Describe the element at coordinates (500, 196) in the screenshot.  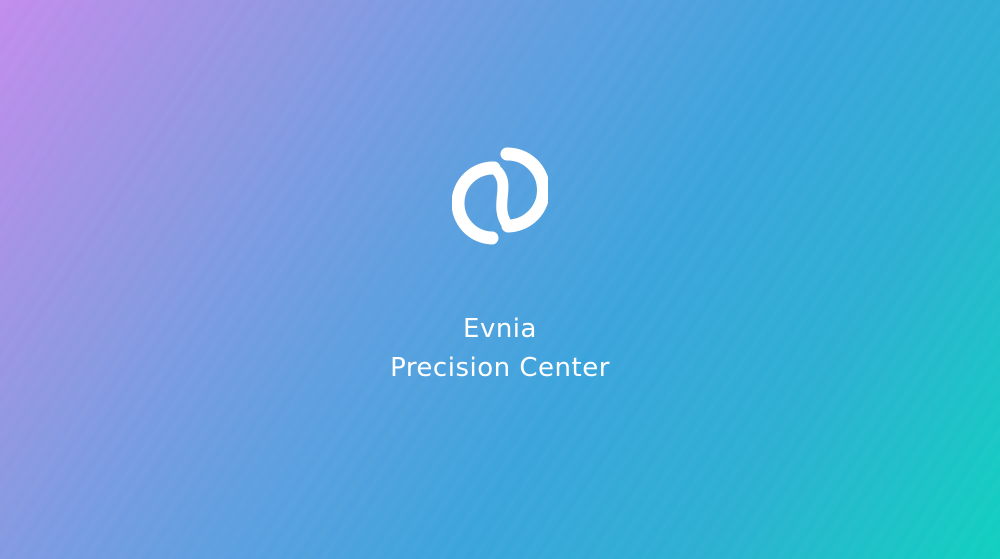
I see `evnia-logo-icon` at that location.